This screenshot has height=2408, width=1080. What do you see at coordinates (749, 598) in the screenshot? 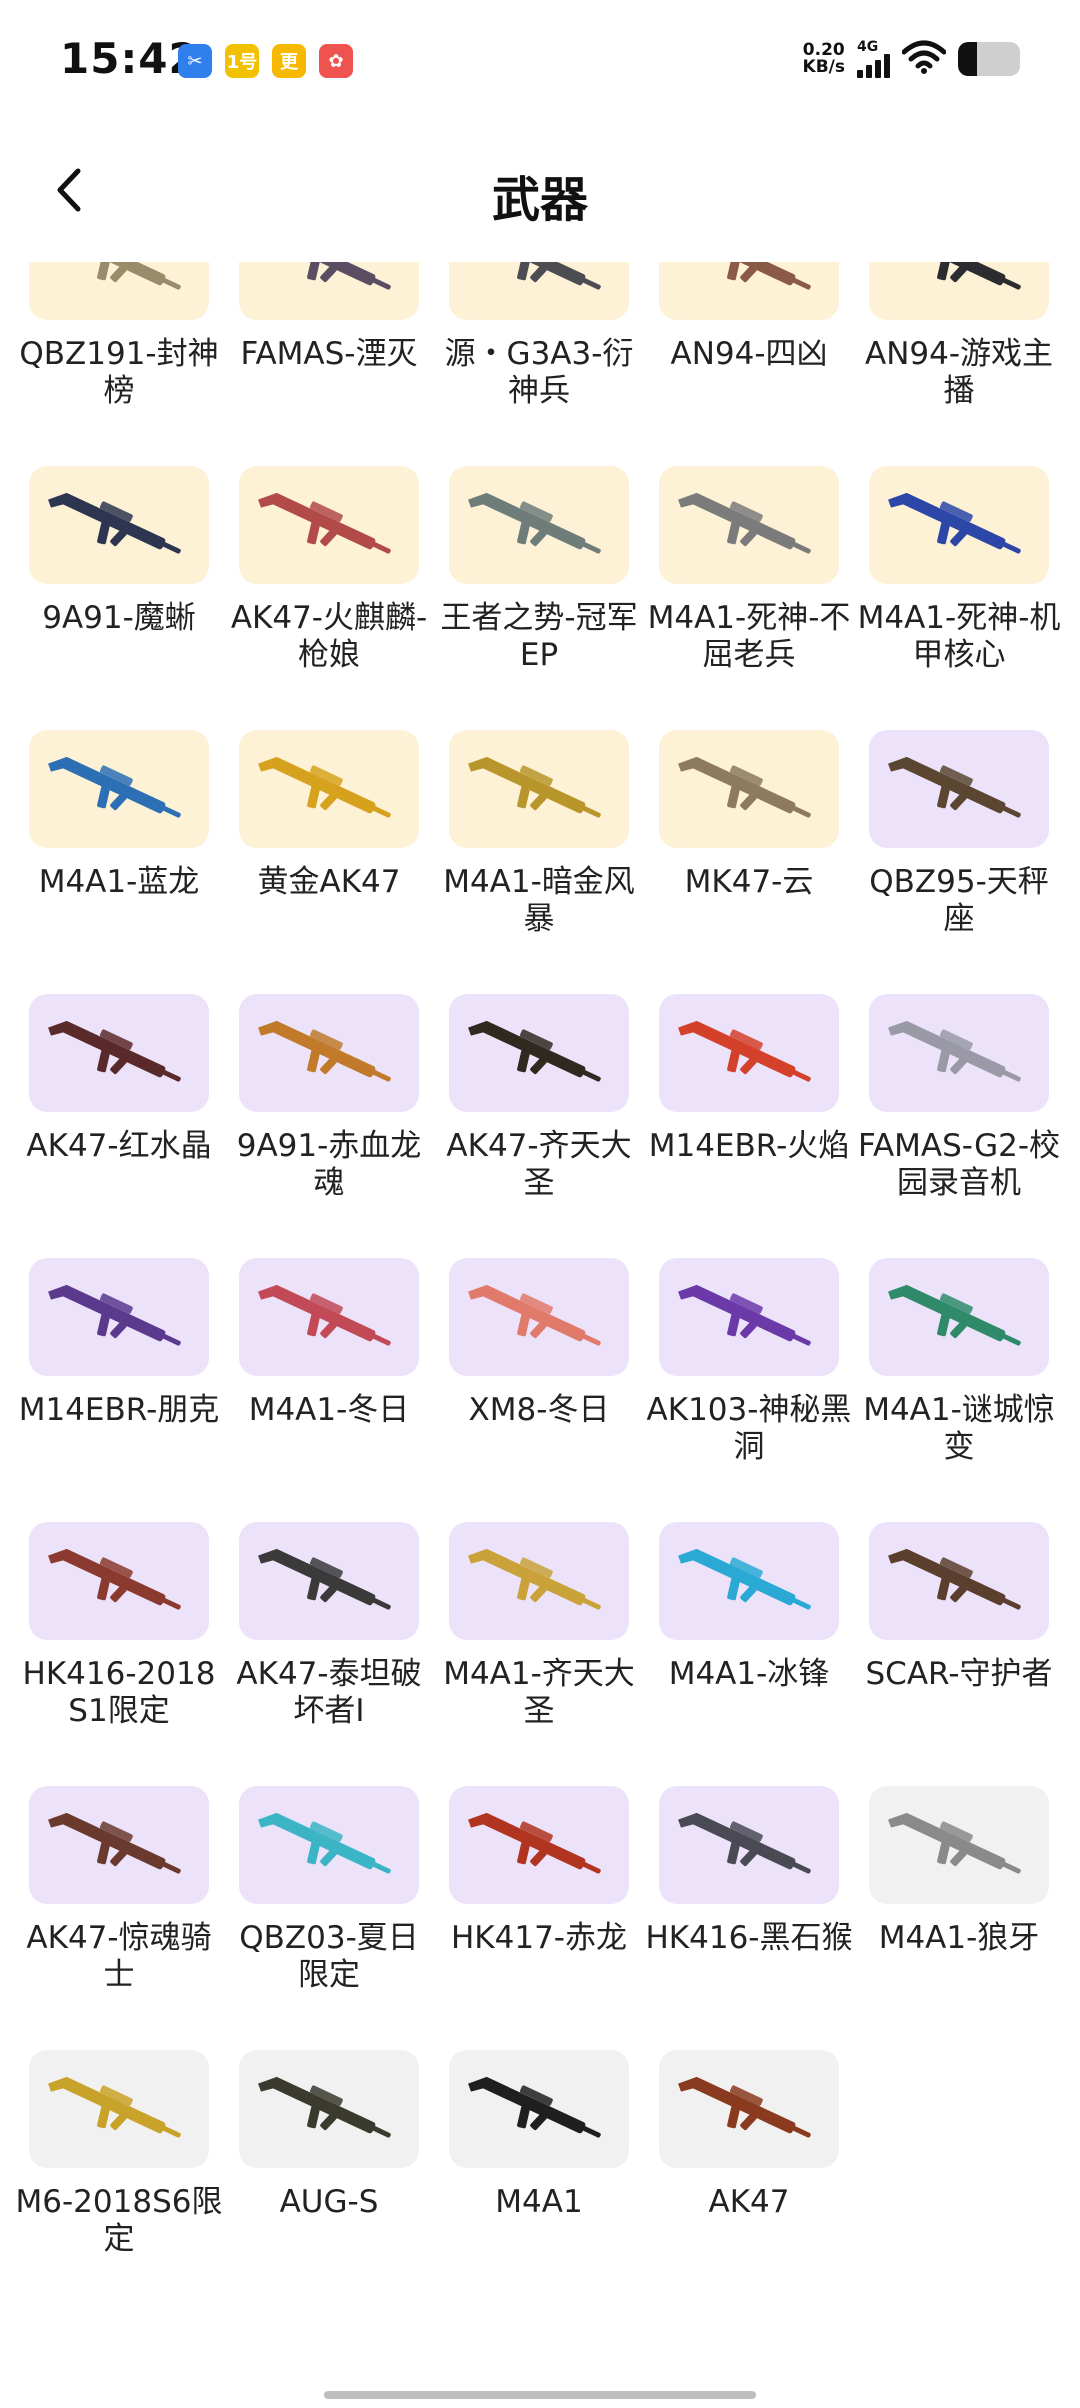
I see `weapon-item: M4A1-死神-不屈老兵` at bounding box center [749, 598].